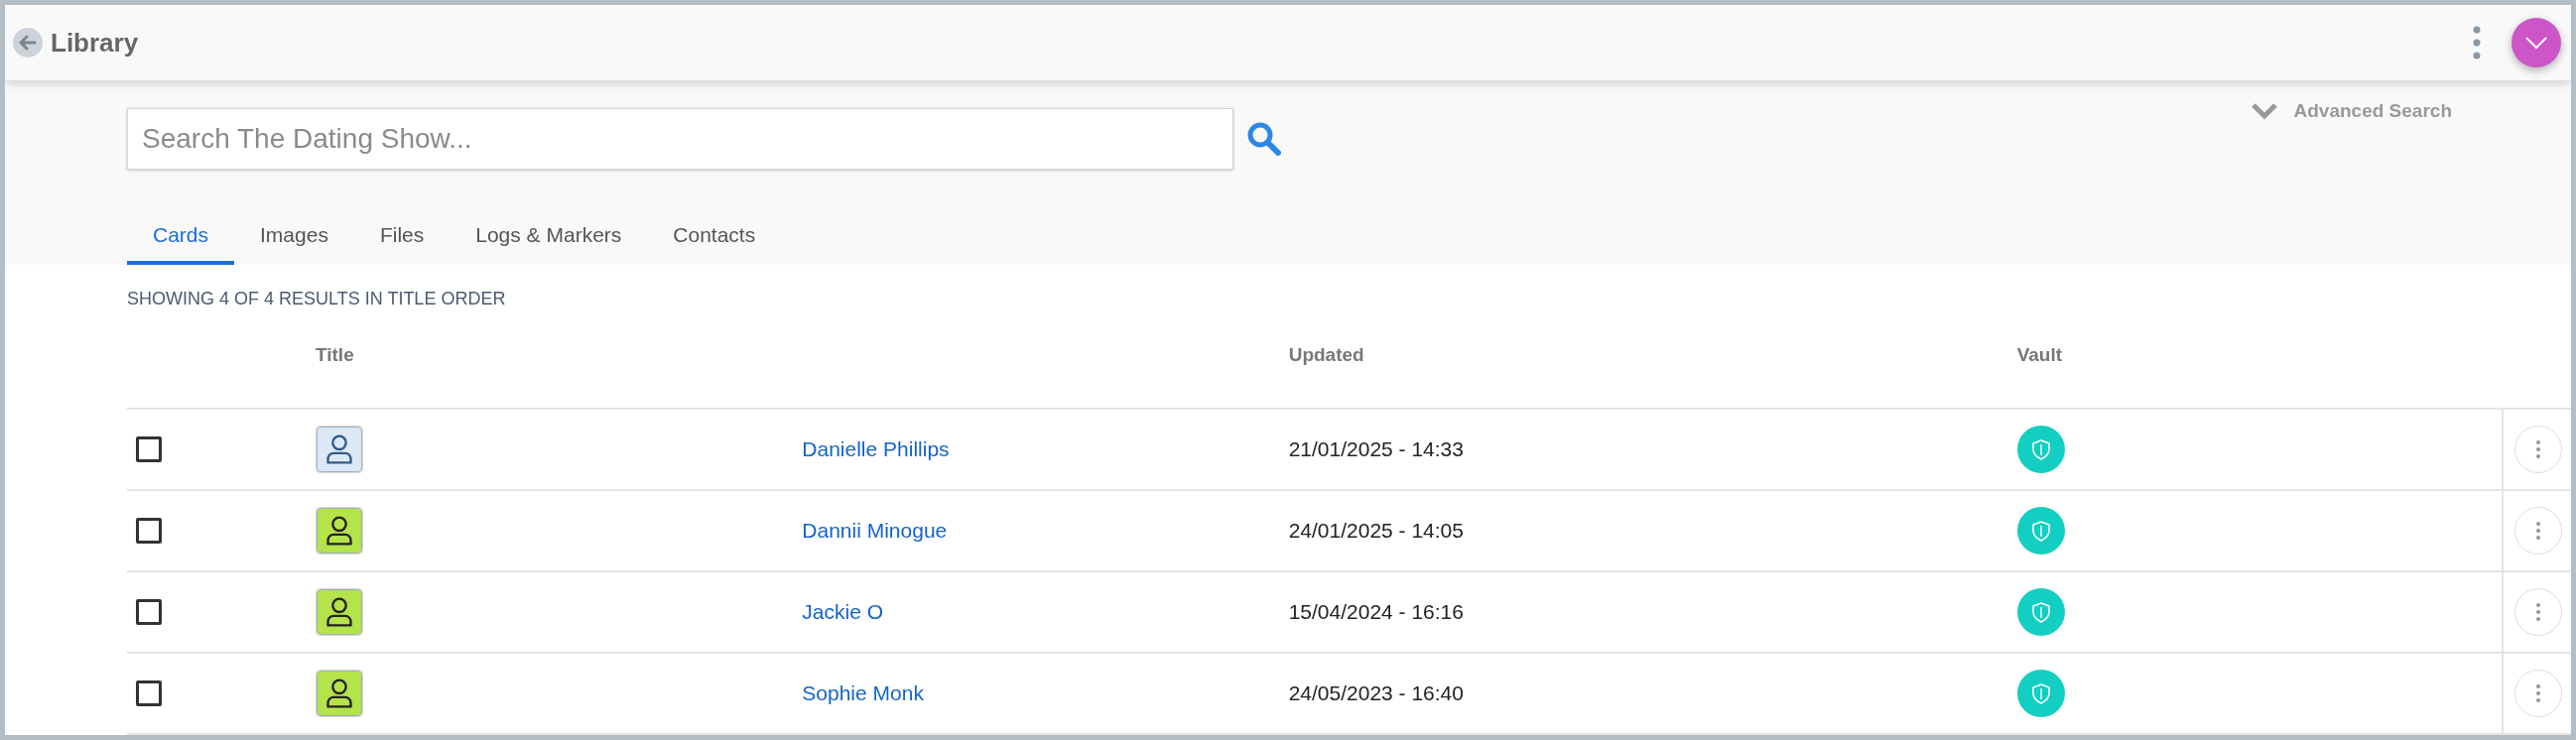 The height and width of the screenshot is (740, 2576). What do you see at coordinates (402, 238) in the screenshot?
I see `tab: Files` at bounding box center [402, 238].